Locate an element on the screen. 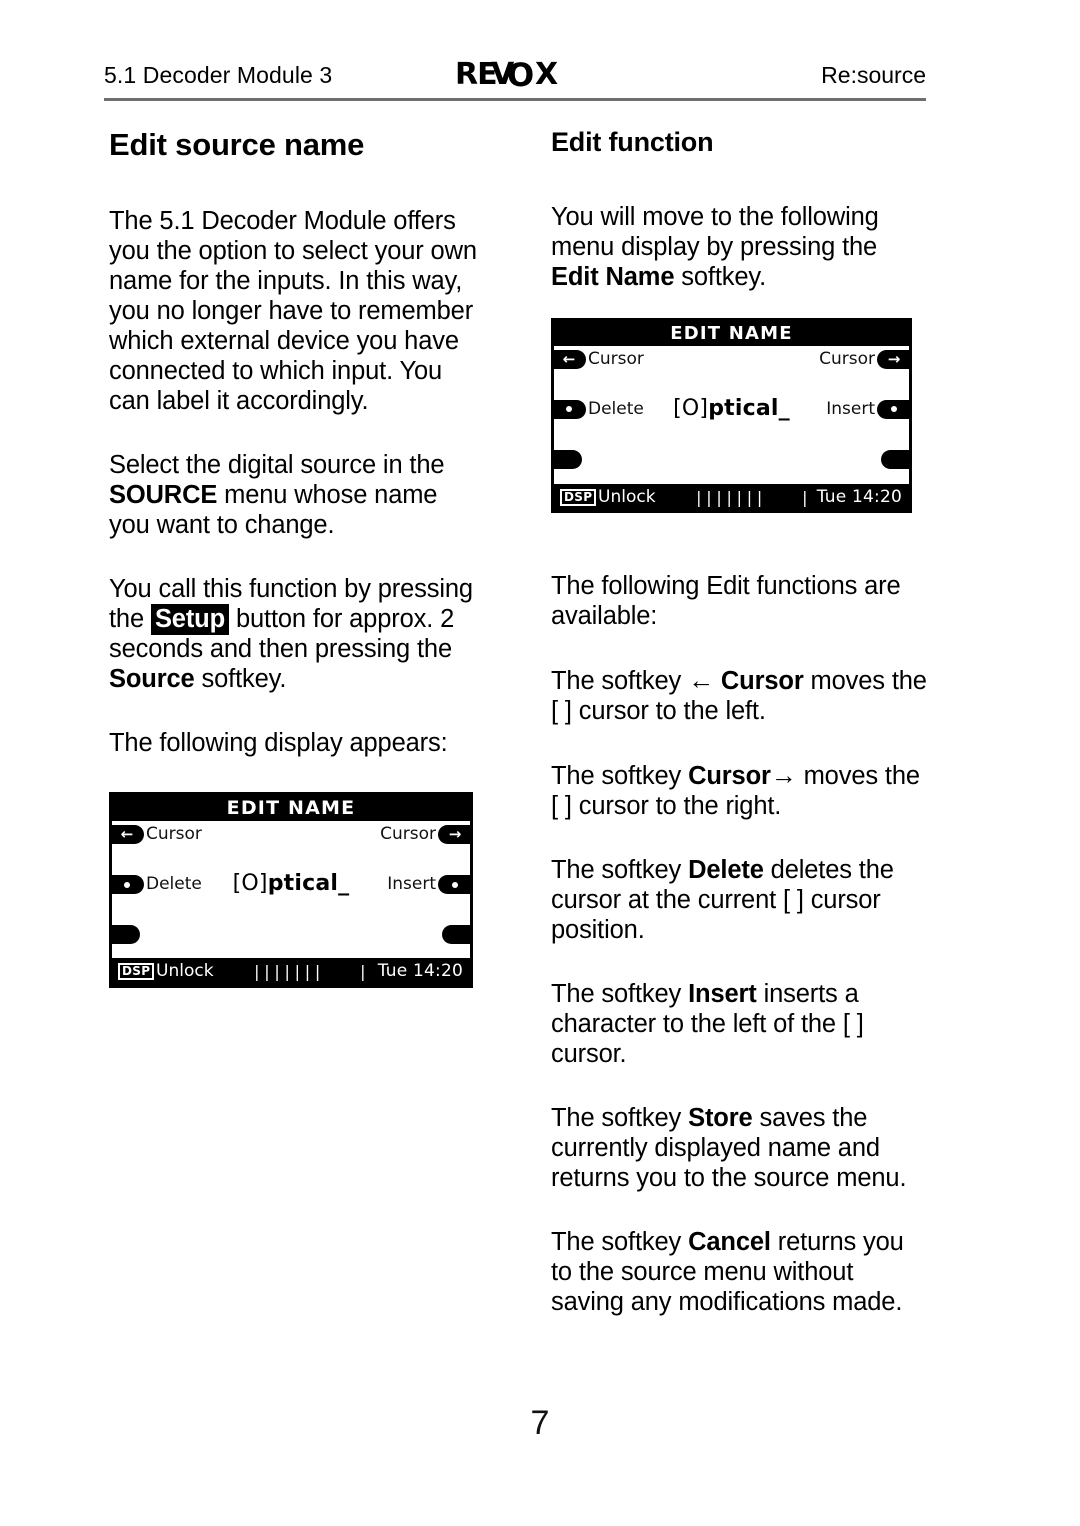 The width and height of the screenshot is (1080, 1526). right-section-title: Edit function is located at coordinates (632, 142).